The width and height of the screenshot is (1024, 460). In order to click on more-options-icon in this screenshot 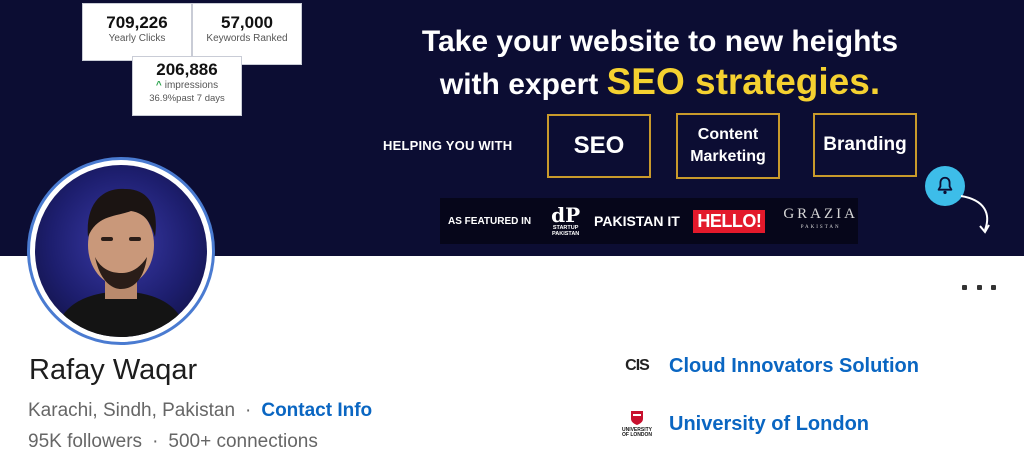, I will do `click(979, 287)`.